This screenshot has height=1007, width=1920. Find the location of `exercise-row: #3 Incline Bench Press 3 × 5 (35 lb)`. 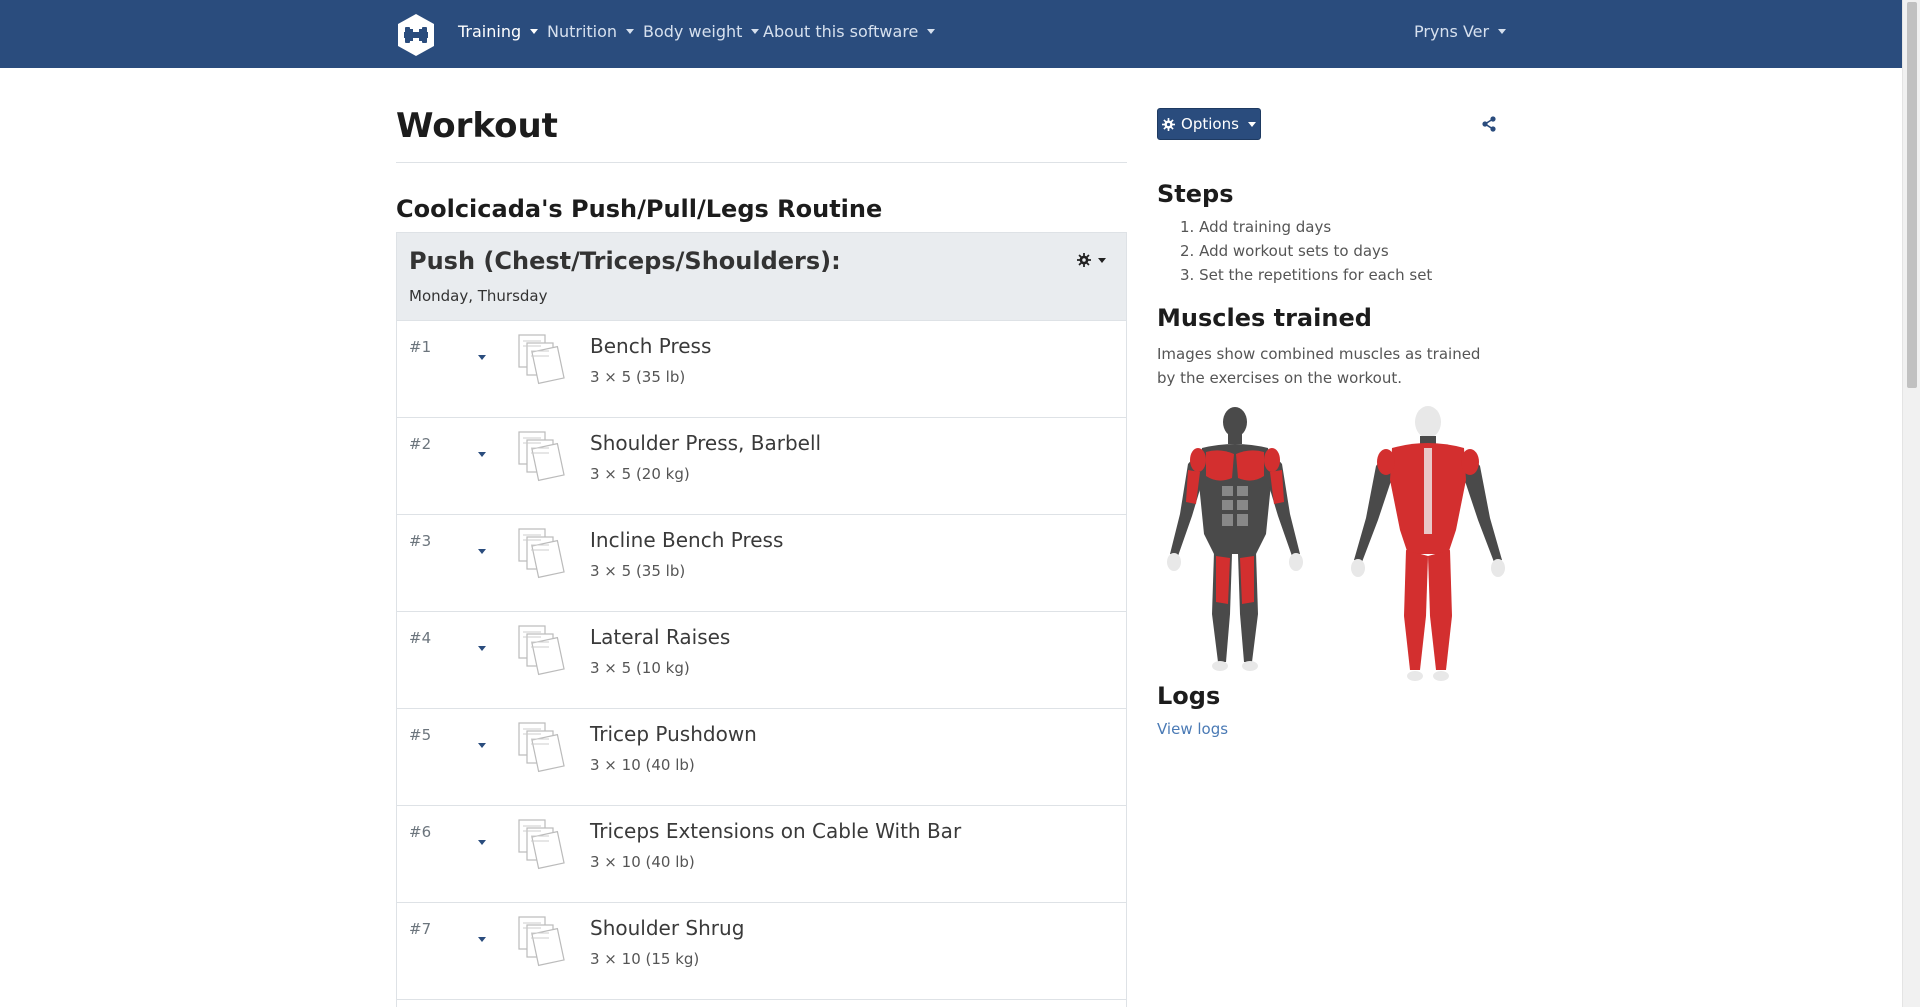

exercise-row: #3 Incline Bench Press 3 × 5 (35 lb) is located at coordinates (761, 563).